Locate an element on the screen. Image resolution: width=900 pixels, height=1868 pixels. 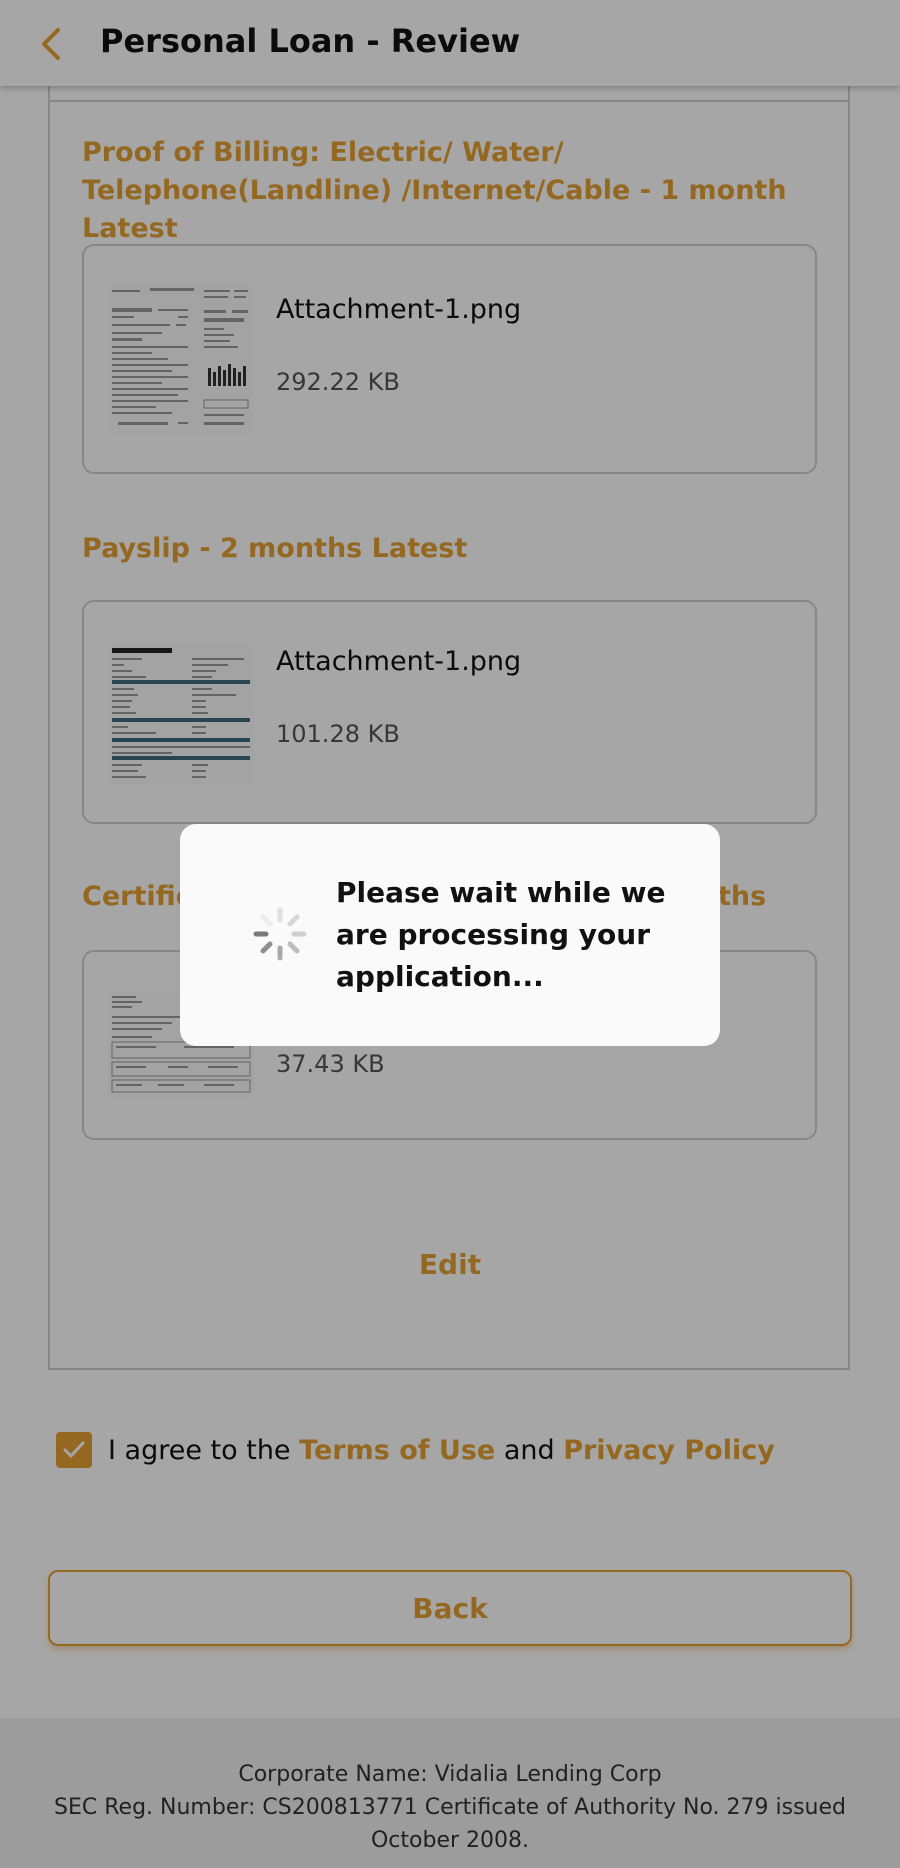
loading-spinner-icon is located at coordinates (280, 934).